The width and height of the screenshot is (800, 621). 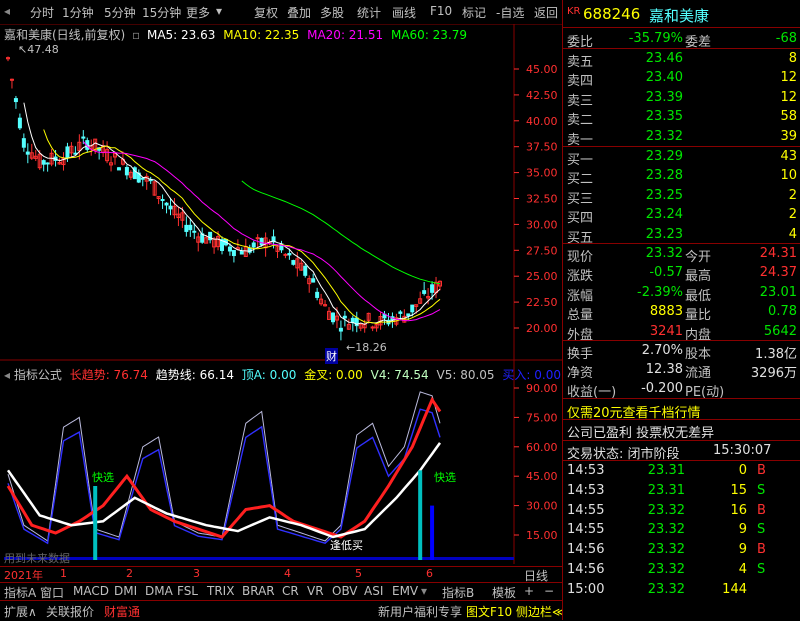 I want to click on tab-minus-icon: −, so click(x=549, y=591).